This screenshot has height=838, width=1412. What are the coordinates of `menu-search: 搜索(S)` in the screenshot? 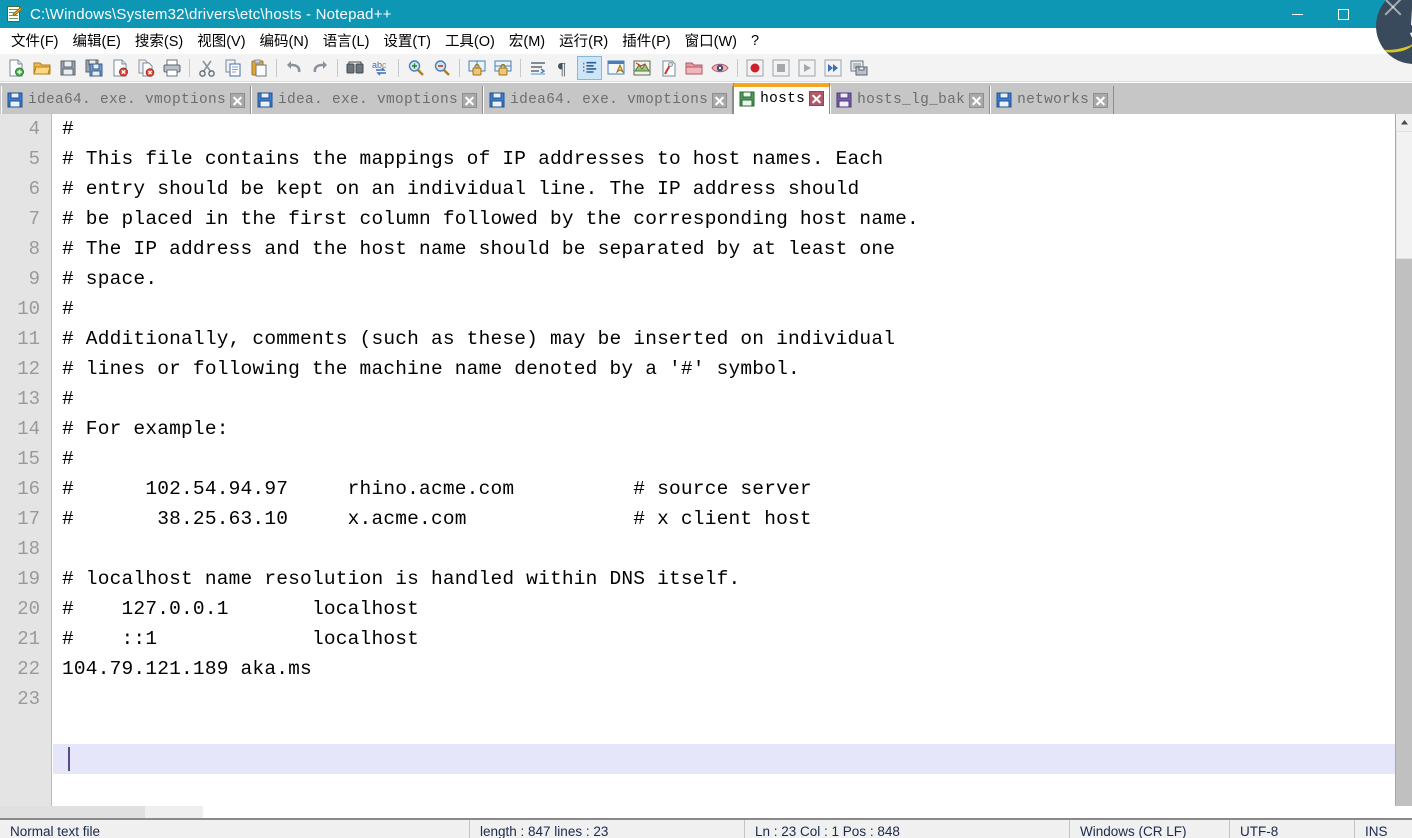 It's located at (159, 40).